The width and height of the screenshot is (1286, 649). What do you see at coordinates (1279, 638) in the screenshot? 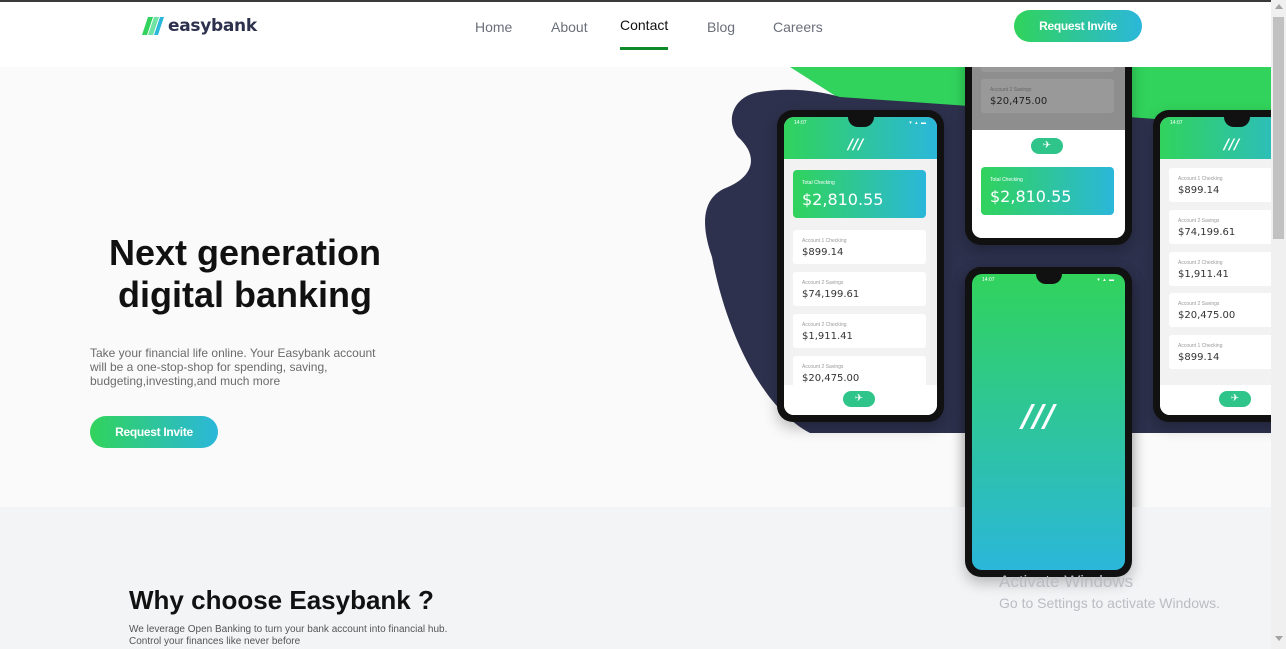
I see `scroll-down-arrow-icon` at bounding box center [1279, 638].